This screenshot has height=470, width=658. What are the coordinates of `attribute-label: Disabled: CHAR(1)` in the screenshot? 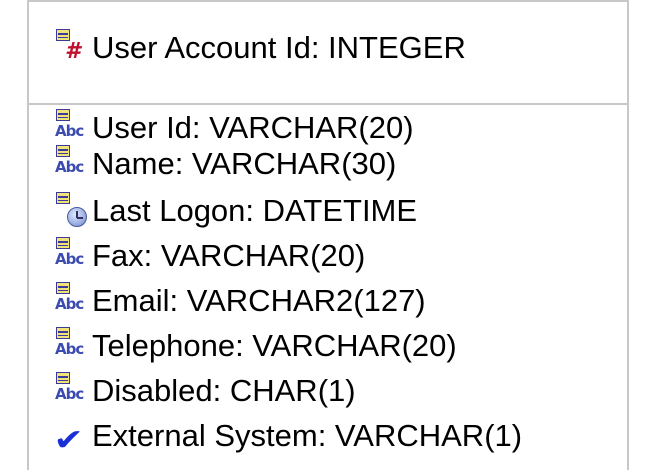 It's located at (224, 390).